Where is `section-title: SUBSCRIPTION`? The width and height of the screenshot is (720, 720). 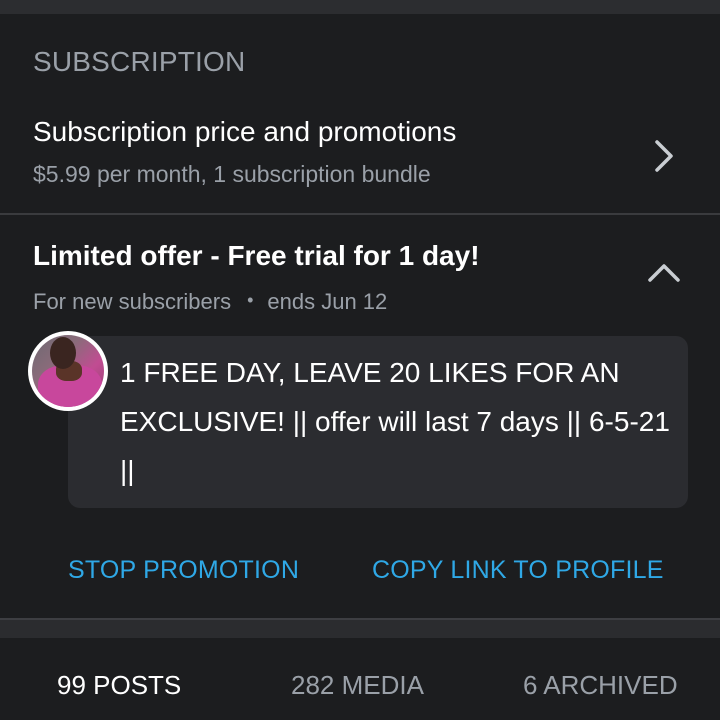
section-title: SUBSCRIPTION is located at coordinates (139, 61).